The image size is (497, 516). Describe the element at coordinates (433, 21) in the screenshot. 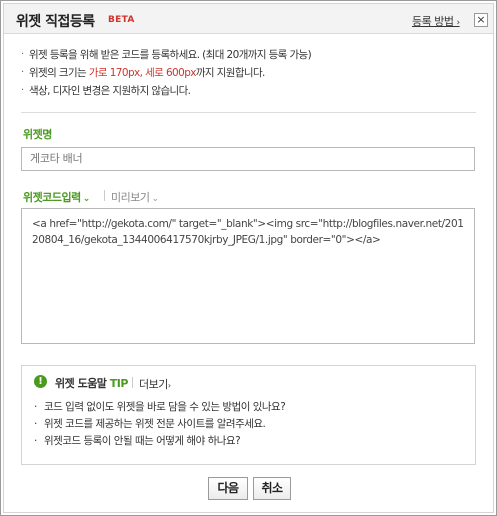

I see `registration-help-label: 등록 방법` at that location.